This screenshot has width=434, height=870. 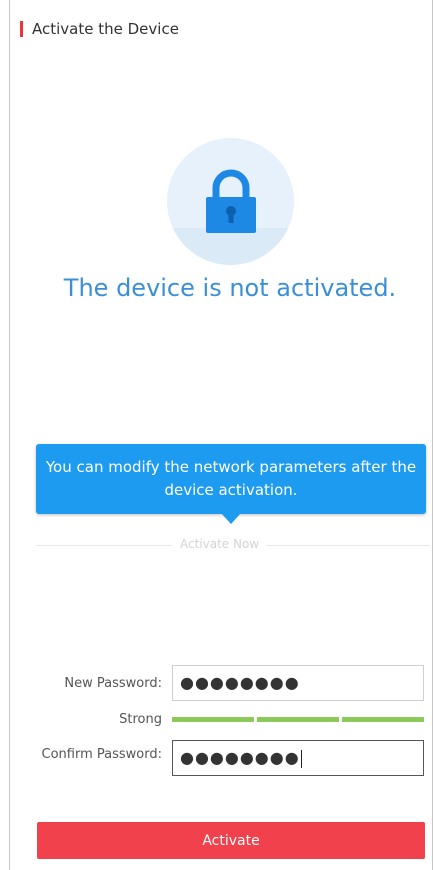 I want to click on lock-badge, so click(x=230, y=201).